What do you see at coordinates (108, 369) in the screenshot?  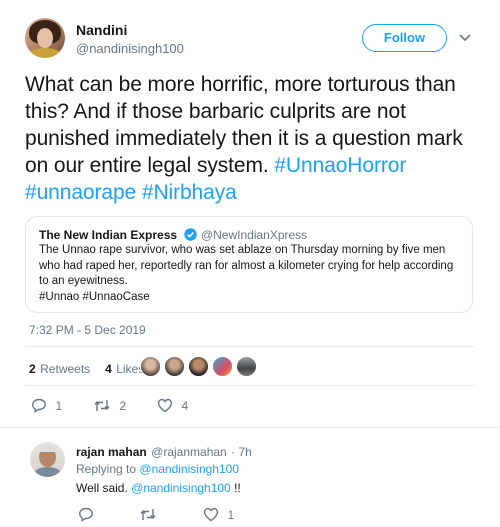 I see `likes-count: 4` at bounding box center [108, 369].